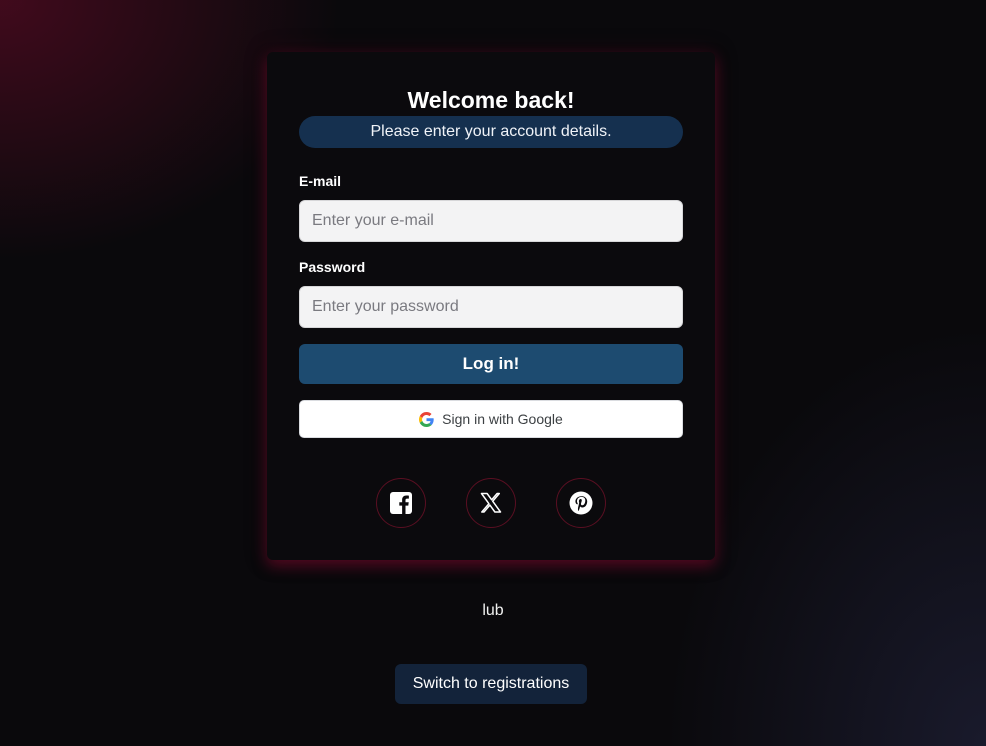 This screenshot has width=986, height=746. I want to click on password-label: Password, so click(332, 267).